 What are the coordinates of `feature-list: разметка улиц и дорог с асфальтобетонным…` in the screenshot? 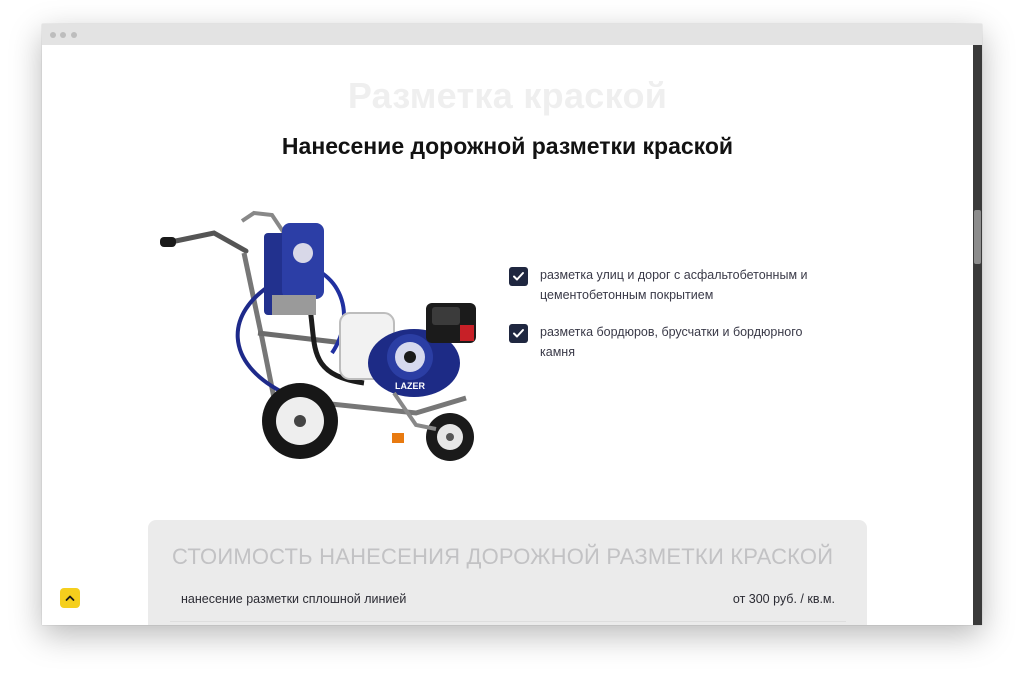 It's located at (668, 322).